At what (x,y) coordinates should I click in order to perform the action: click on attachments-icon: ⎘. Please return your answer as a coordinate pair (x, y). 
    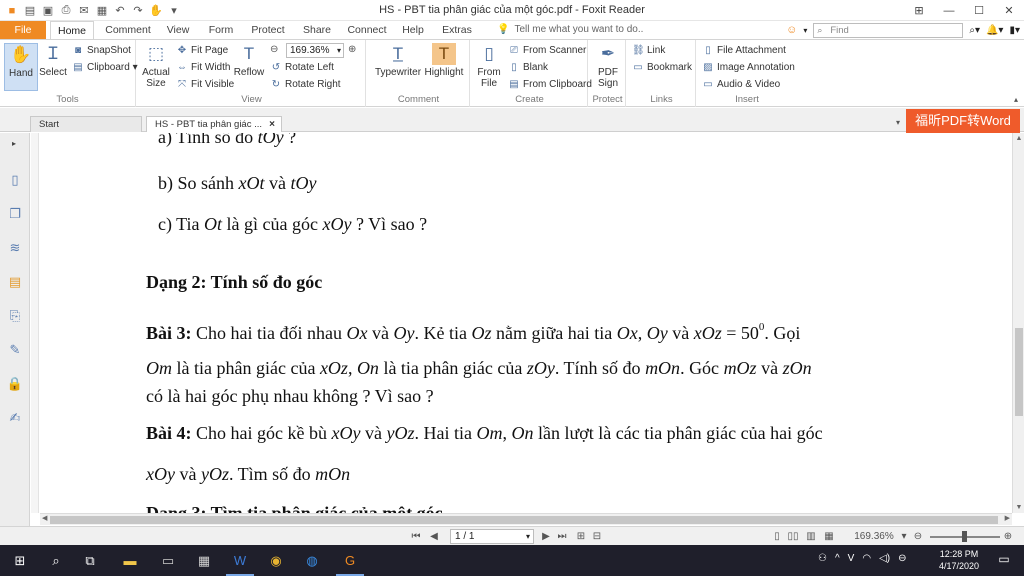
    Looking at the image, I should click on (15, 316).